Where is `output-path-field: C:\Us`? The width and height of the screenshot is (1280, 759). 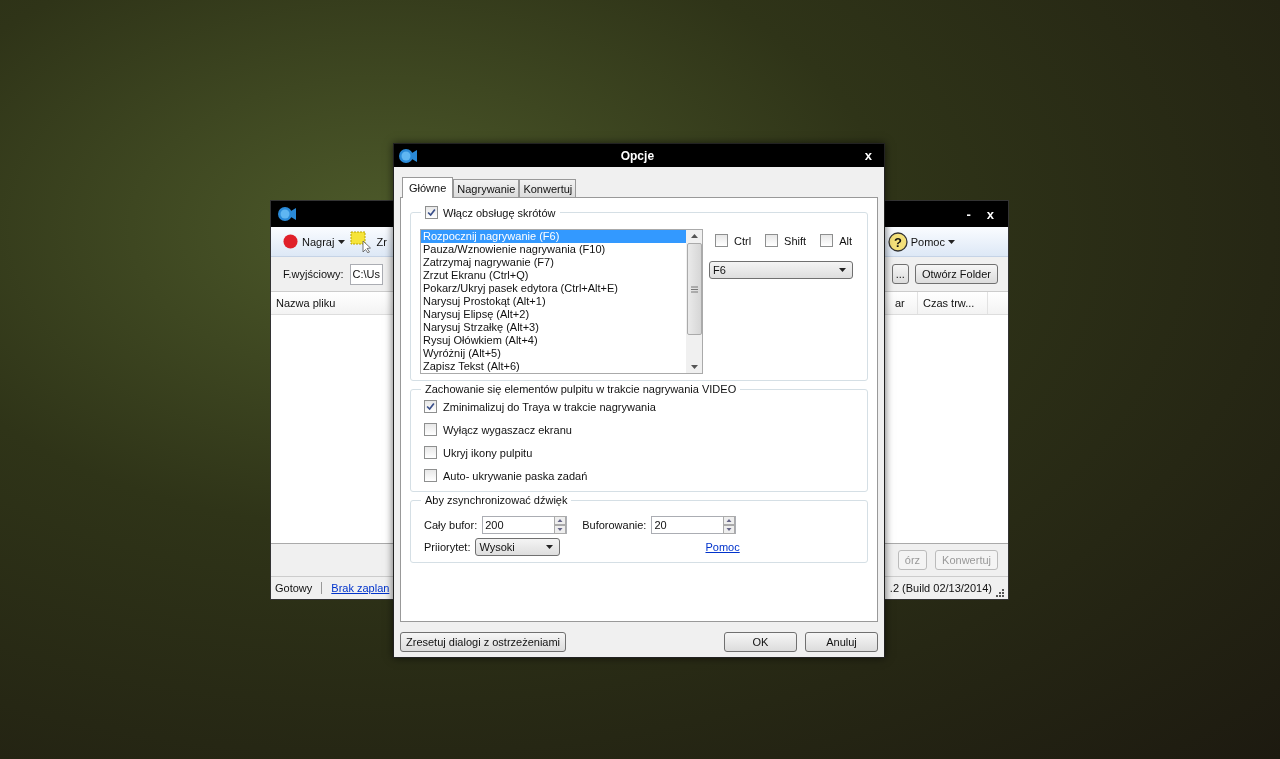
output-path-field: C:\Us is located at coordinates (366, 274).